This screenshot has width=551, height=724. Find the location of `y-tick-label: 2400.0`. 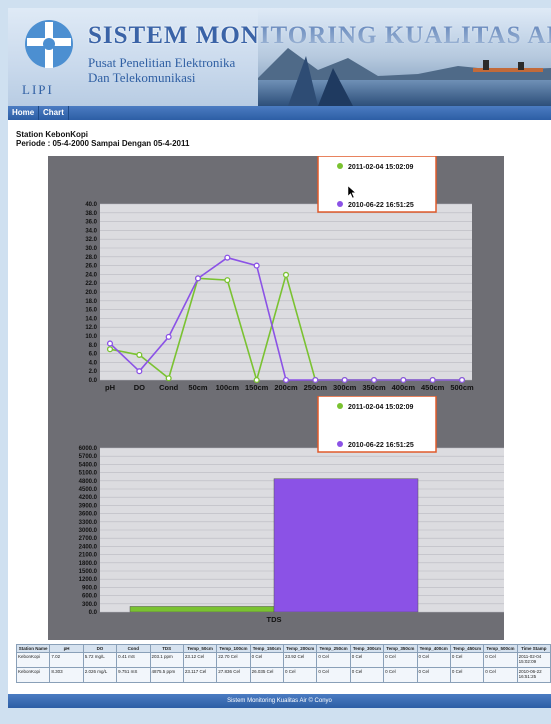

y-tick-label: 2400.0 is located at coordinates (88, 547).